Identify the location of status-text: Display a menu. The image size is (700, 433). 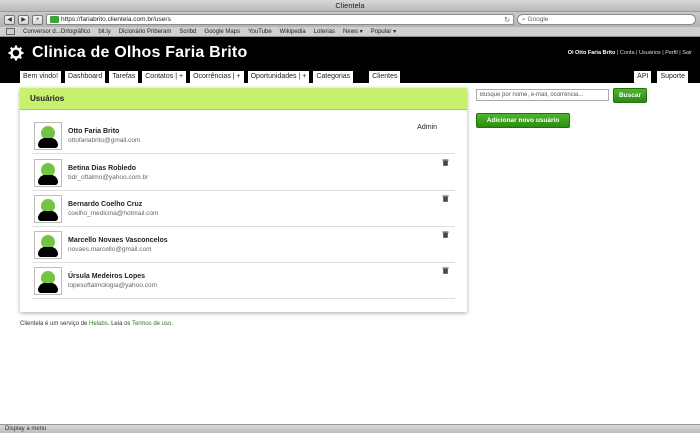
(26, 429).